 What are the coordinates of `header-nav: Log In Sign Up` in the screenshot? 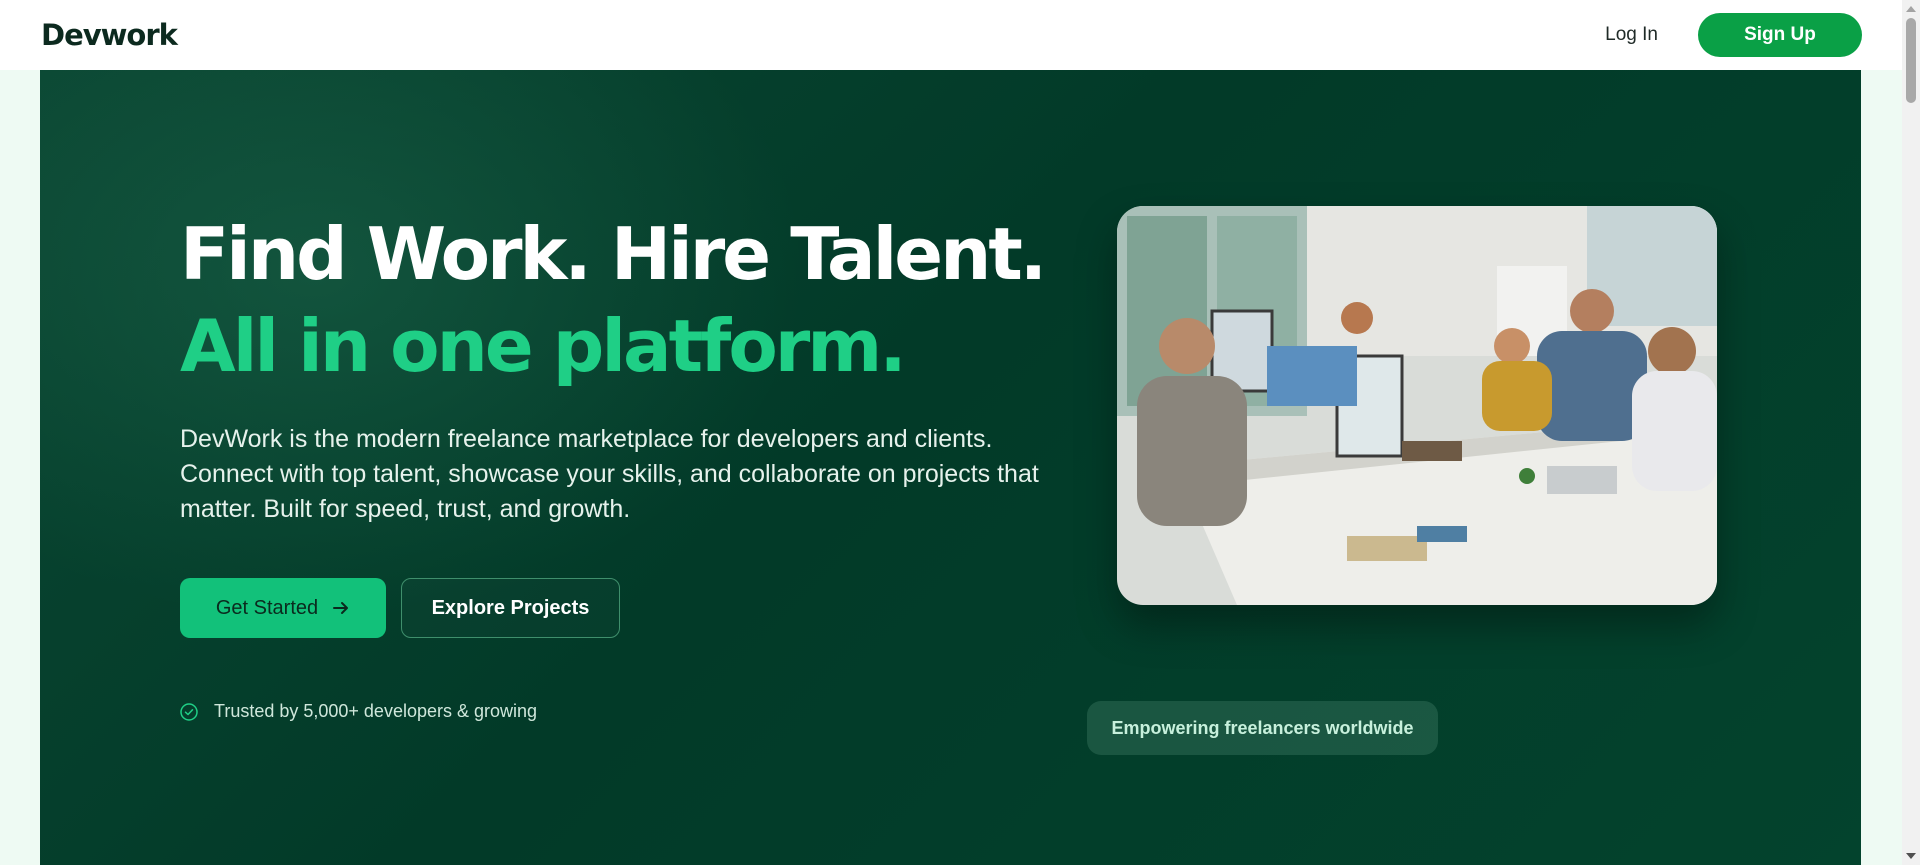 It's located at (1733, 35).